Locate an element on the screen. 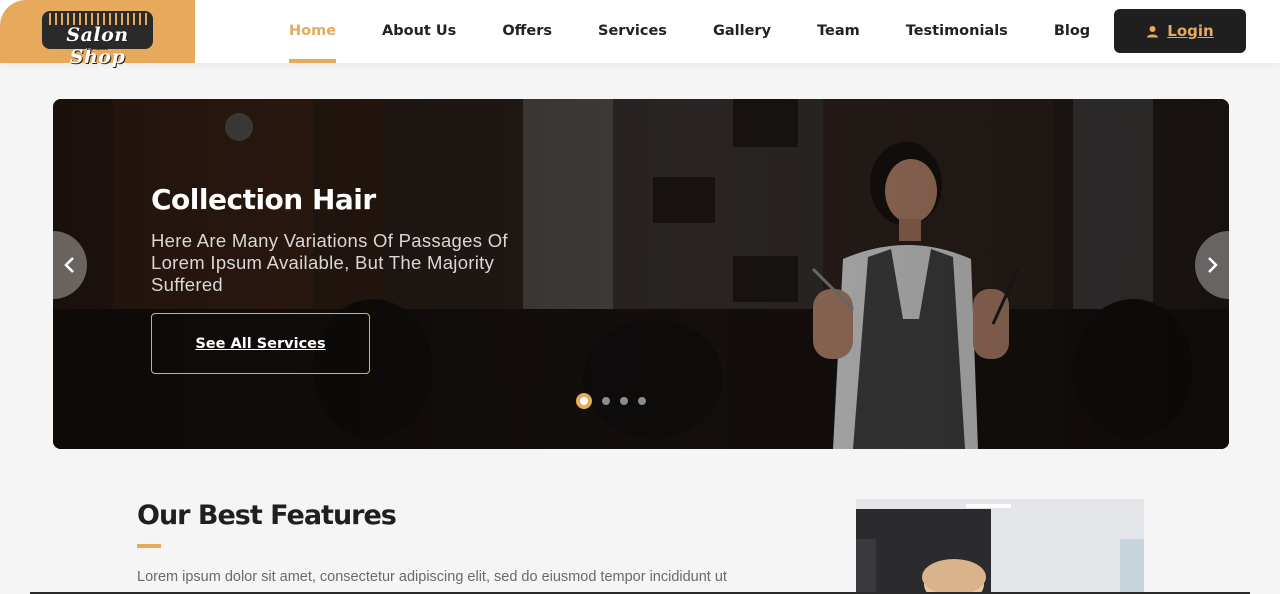 The height and width of the screenshot is (594, 1280). features-title: Our Best Features is located at coordinates (267, 515).